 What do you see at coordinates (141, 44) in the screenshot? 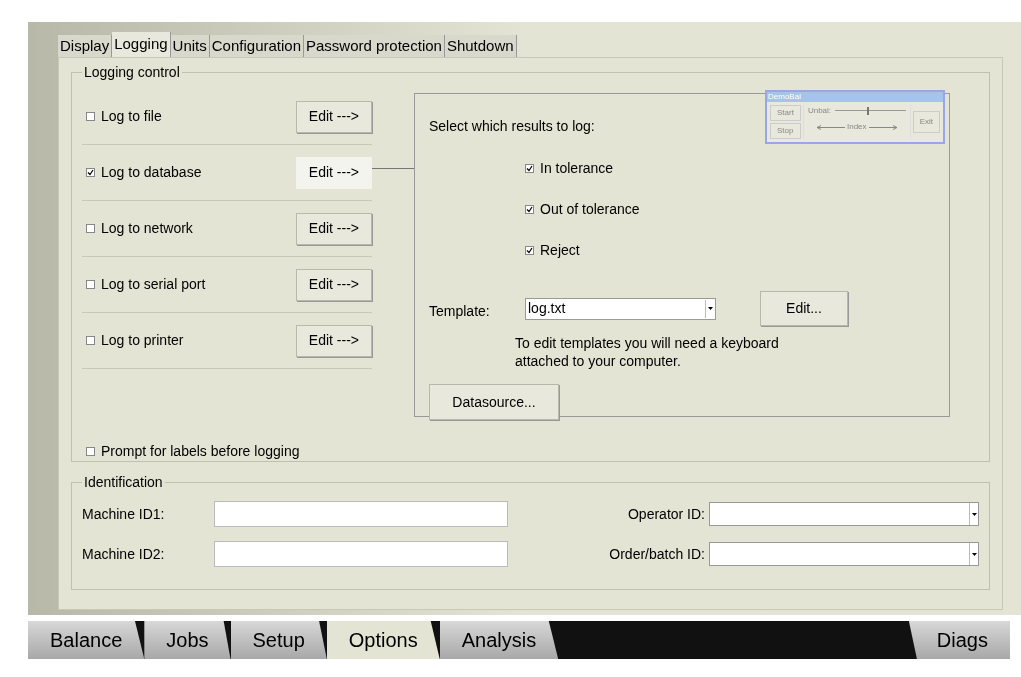
I see `tab: Logging` at bounding box center [141, 44].